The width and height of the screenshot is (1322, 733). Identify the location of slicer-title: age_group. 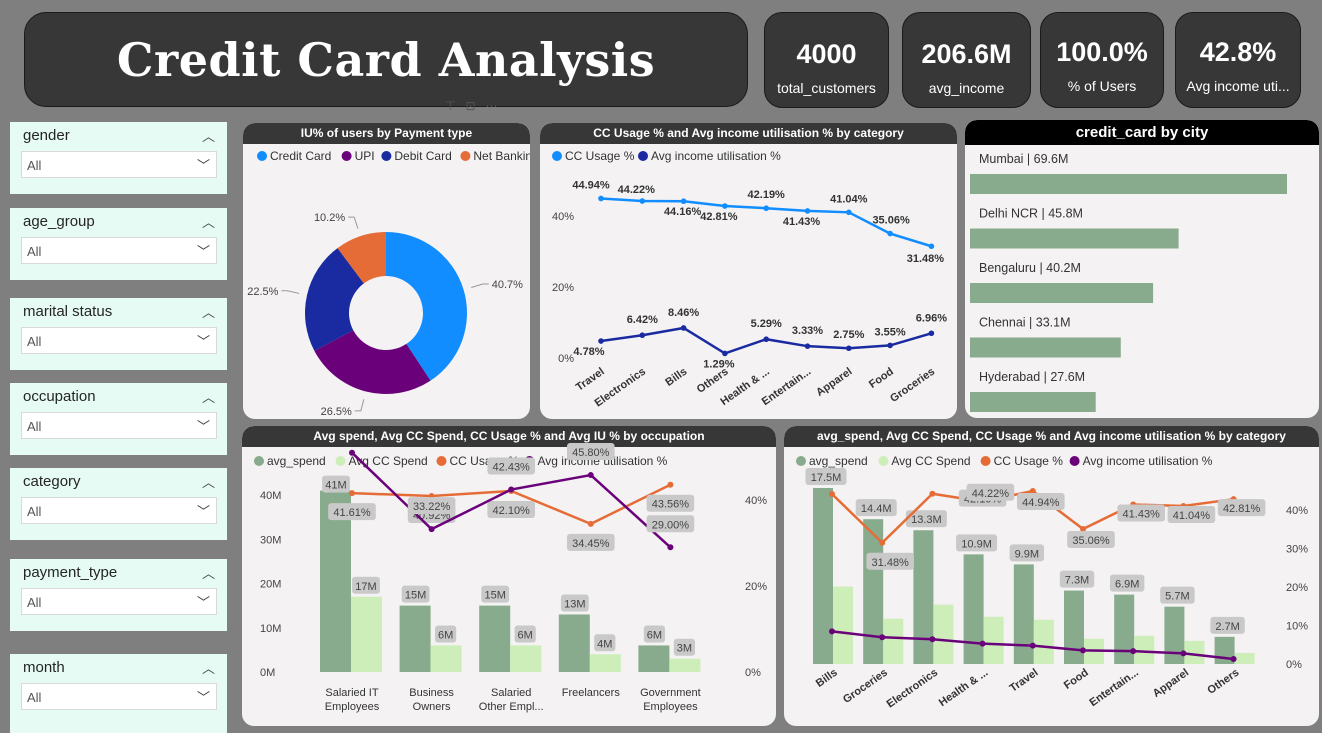
(59, 221).